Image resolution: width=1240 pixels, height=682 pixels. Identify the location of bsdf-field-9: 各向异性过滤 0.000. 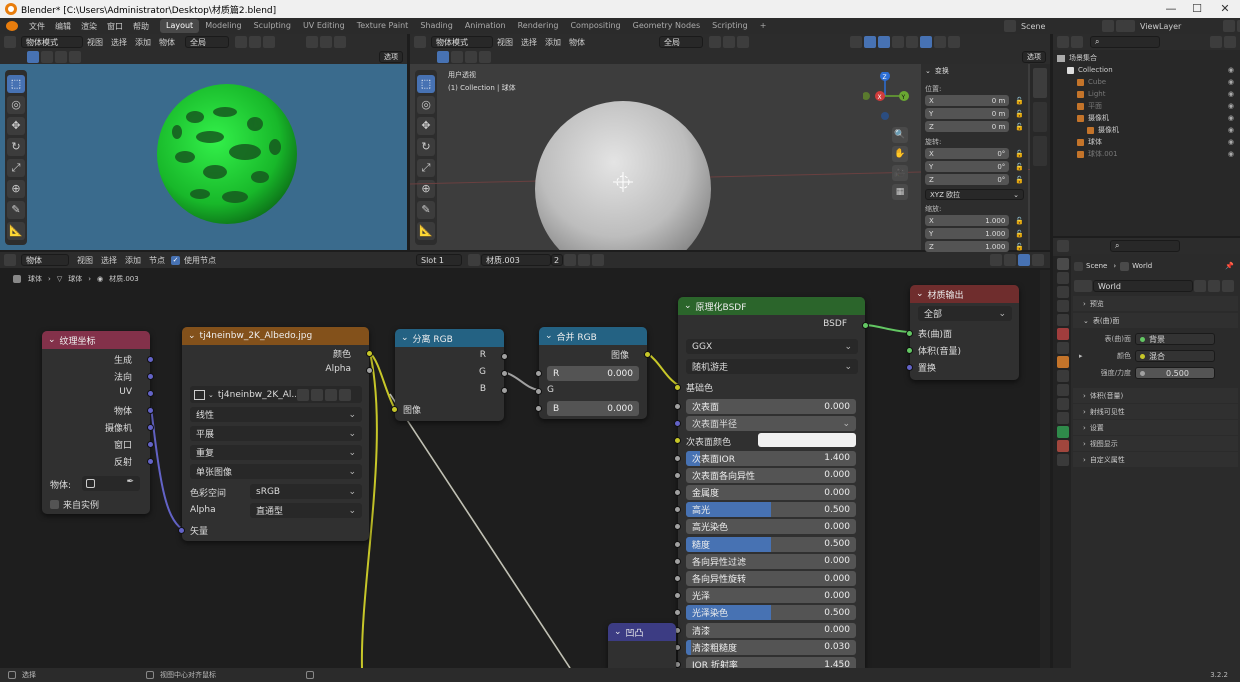
(771, 561).